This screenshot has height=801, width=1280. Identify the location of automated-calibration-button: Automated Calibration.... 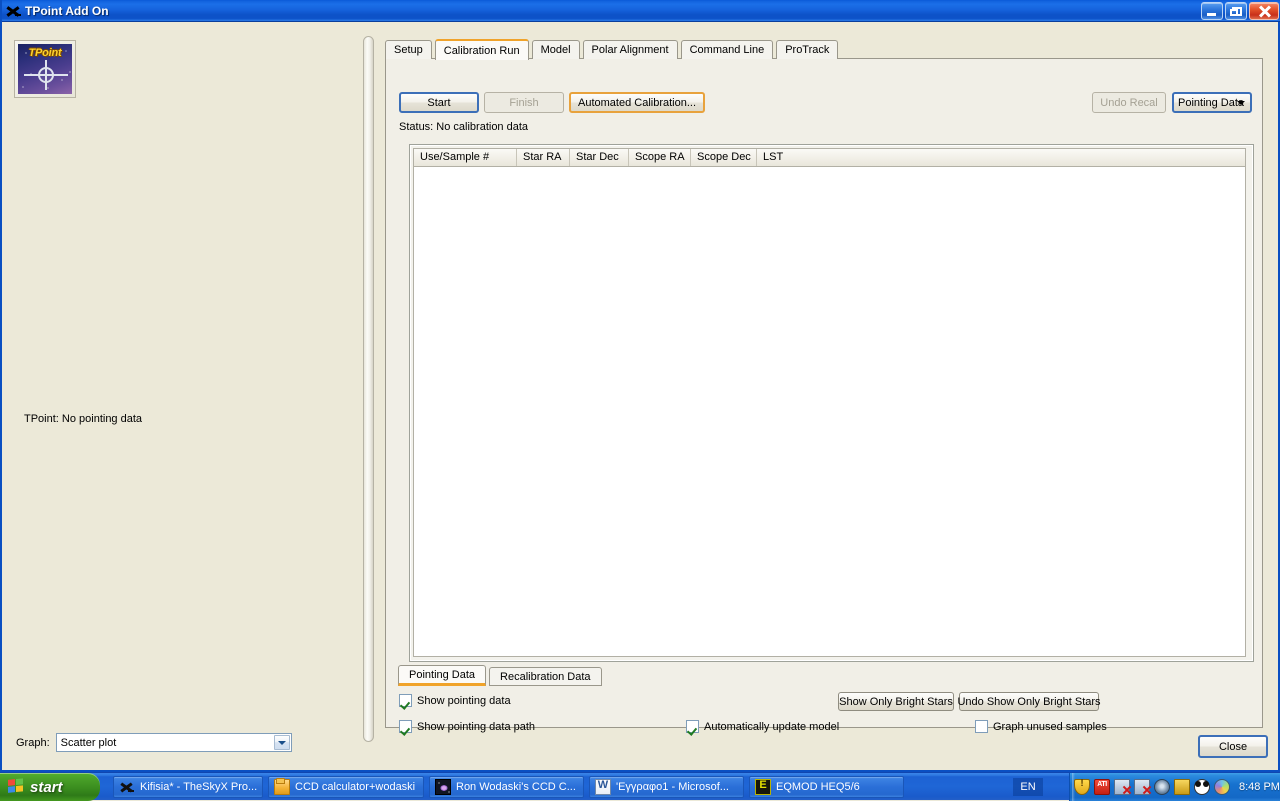
(637, 102).